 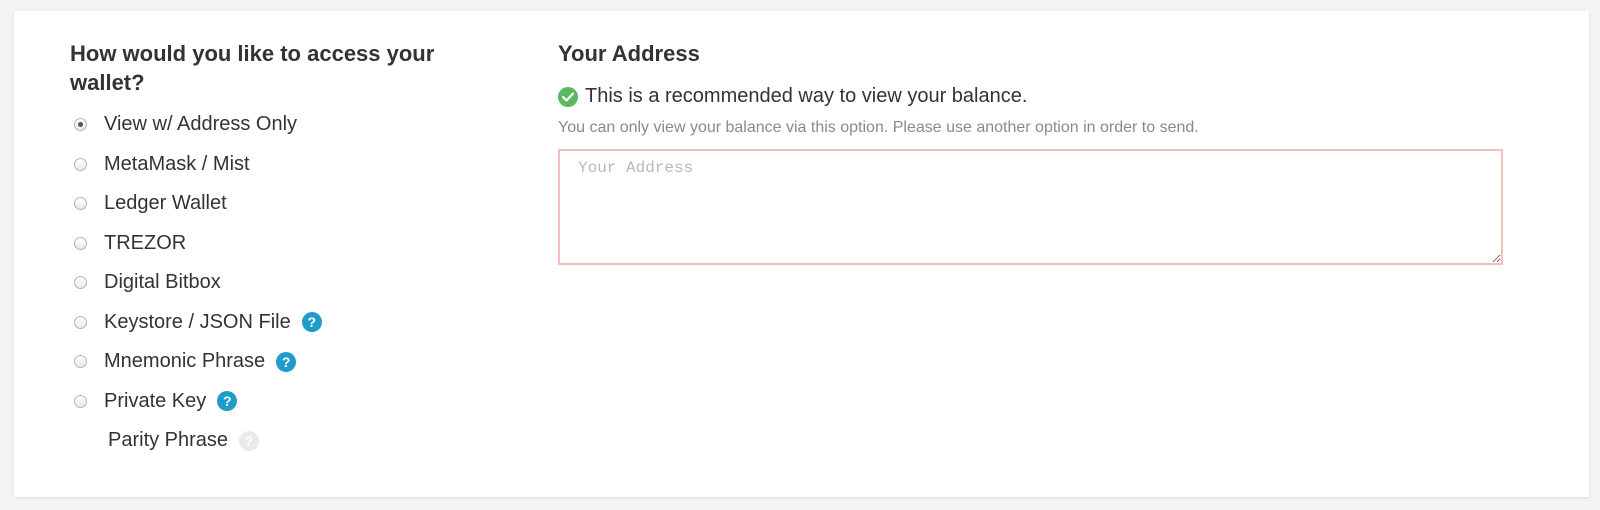 What do you see at coordinates (568, 96) in the screenshot?
I see `check-circle-icon` at bounding box center [568, 96].